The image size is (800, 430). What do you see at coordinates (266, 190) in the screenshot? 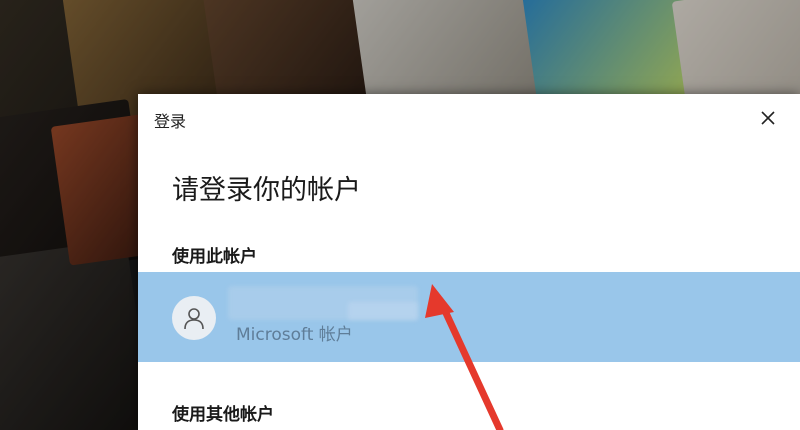
I see `dialog-heading: 请登录你的帐户` at bounding box center [266, 190].